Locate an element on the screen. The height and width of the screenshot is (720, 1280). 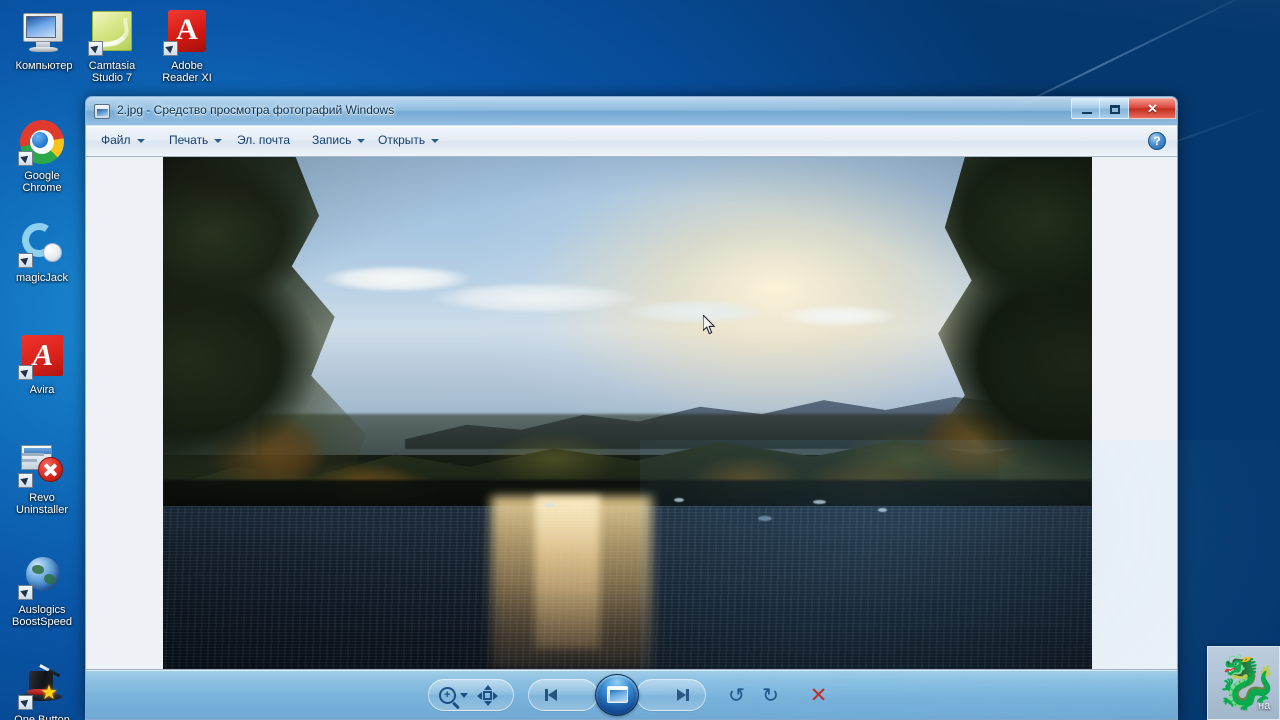
next-group is located at coordinates (670, 695).